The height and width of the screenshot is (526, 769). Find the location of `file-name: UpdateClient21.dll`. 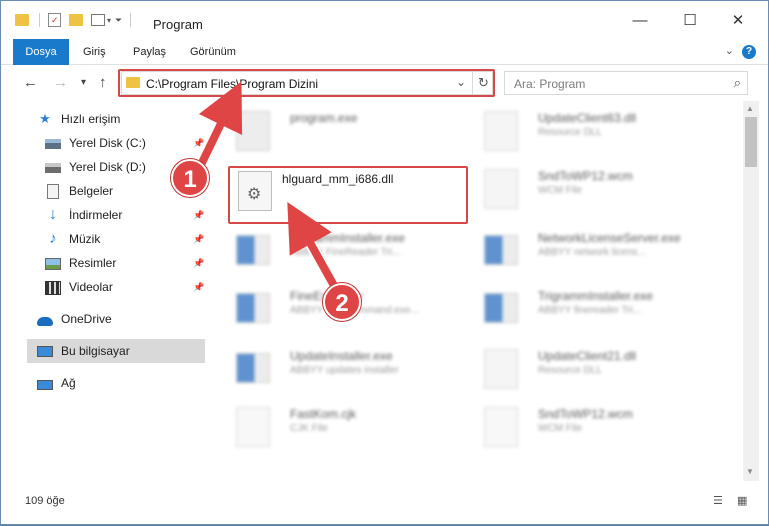

file-name: UpdateClient21.dll is located at coordinates (587, 356).